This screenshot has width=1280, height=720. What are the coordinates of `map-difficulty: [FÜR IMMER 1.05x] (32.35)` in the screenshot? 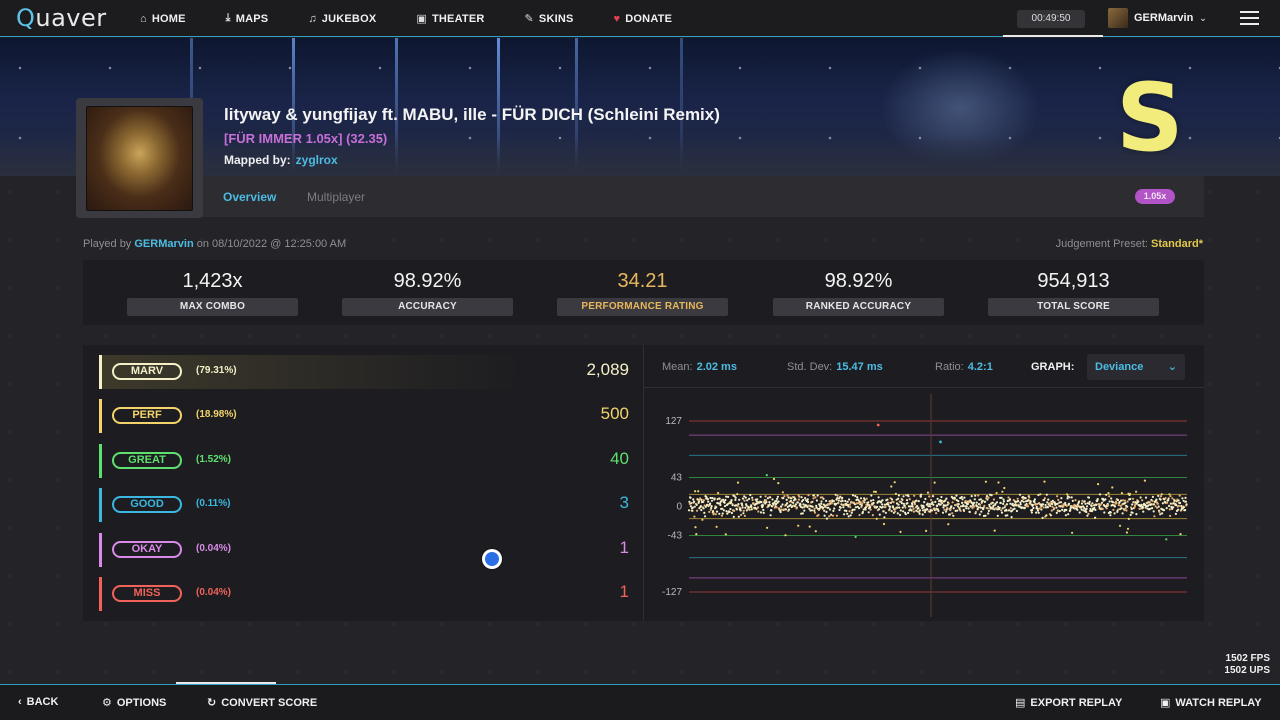 It's located at (306, 138).